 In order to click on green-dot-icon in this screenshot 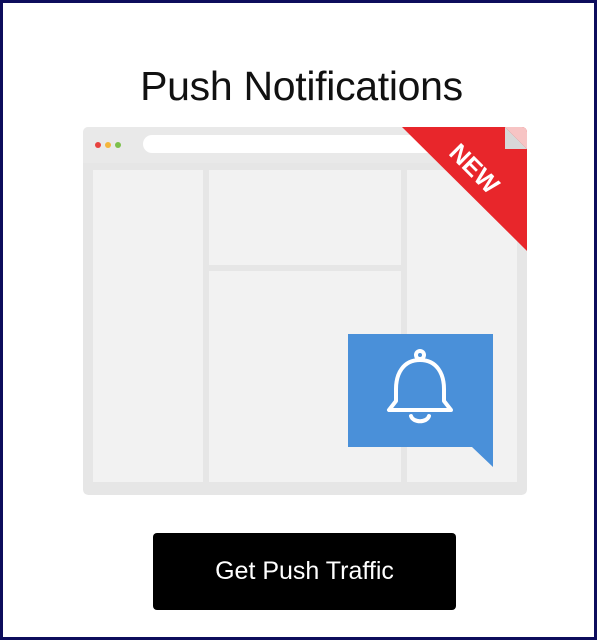, I will do `click(118, 145)`.